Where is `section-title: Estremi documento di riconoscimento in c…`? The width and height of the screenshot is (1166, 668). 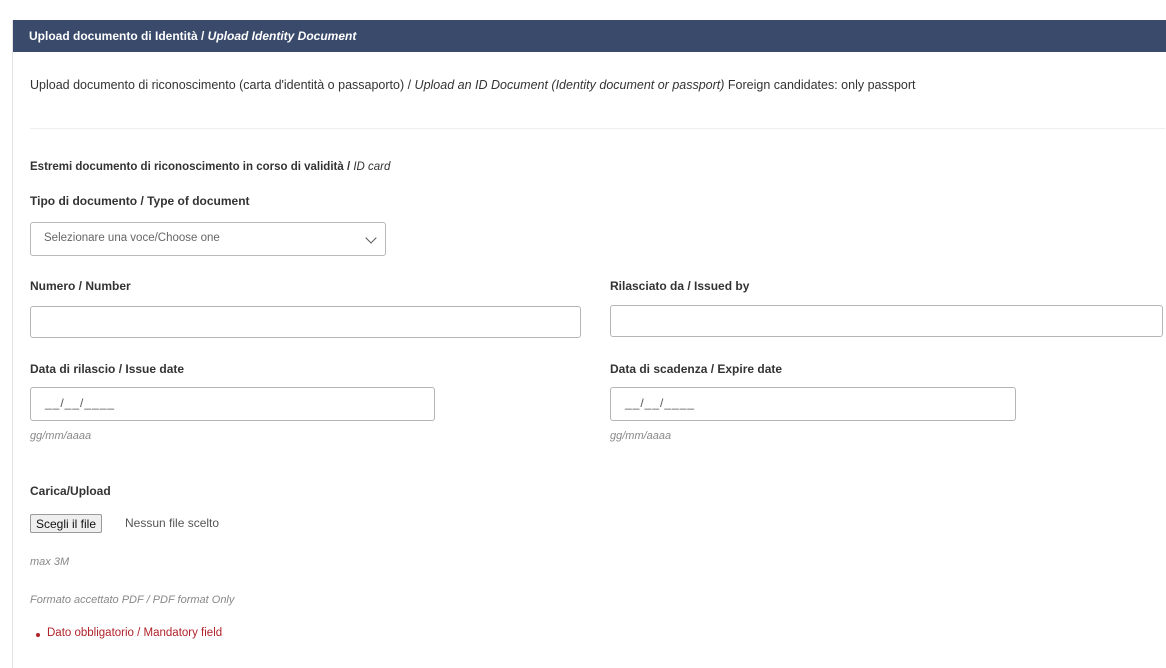
section-title: Estremi documento di riconoscimento in c… is located at coordinates (210, 167).